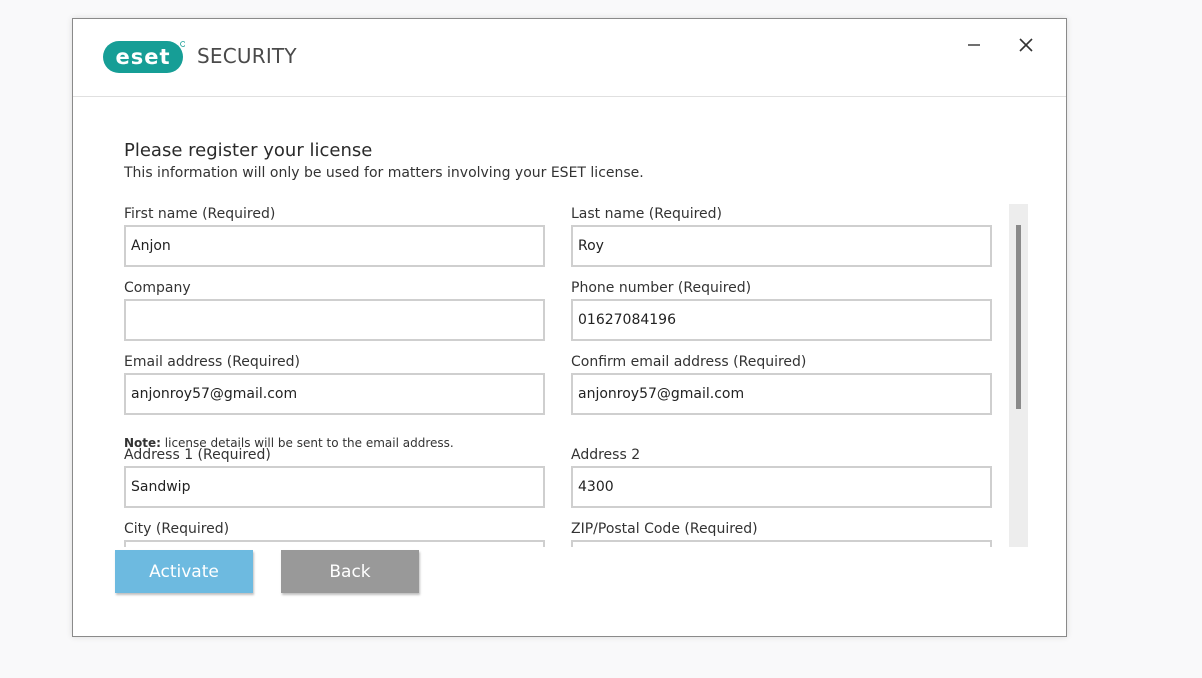 The image size is (1202, 678). I want to click on close-icon, so click(1026, 45).